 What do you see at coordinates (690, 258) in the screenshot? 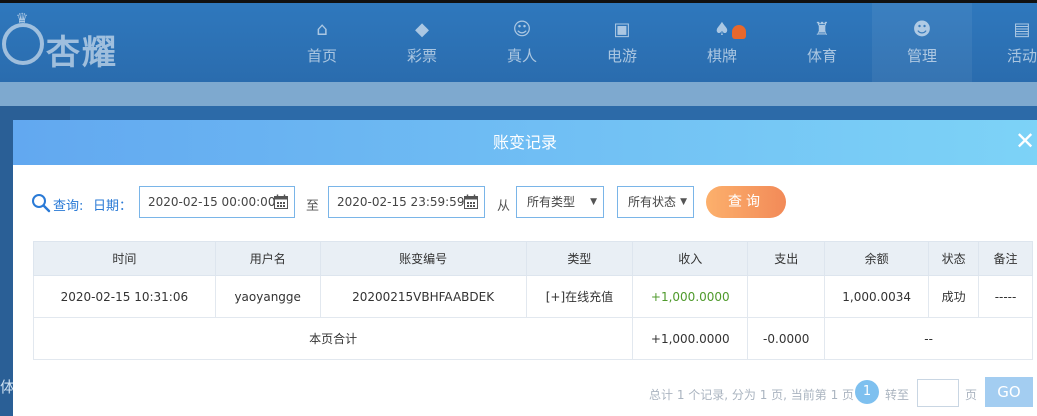
I see `column-header: 收入` at bounding box center [690, 258].